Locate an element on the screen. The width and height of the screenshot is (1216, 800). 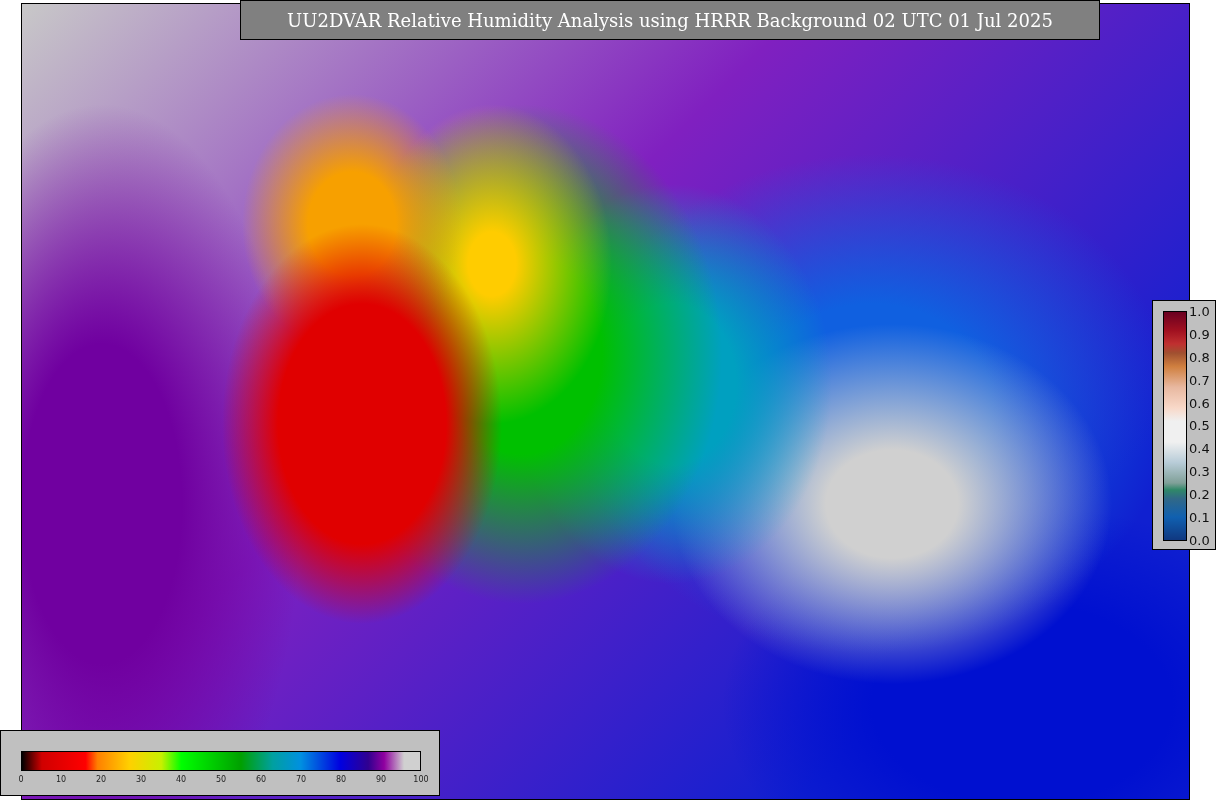
tick-label: 0 is located at coordinates (21, 779).